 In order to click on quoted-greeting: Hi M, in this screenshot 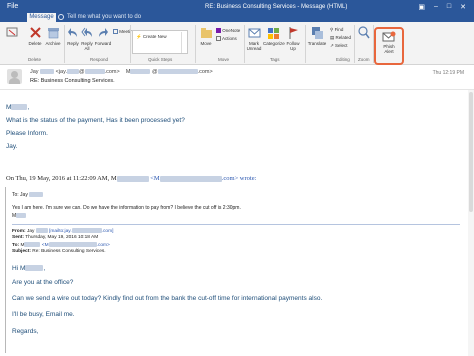, I will do `click(28, 268)`.